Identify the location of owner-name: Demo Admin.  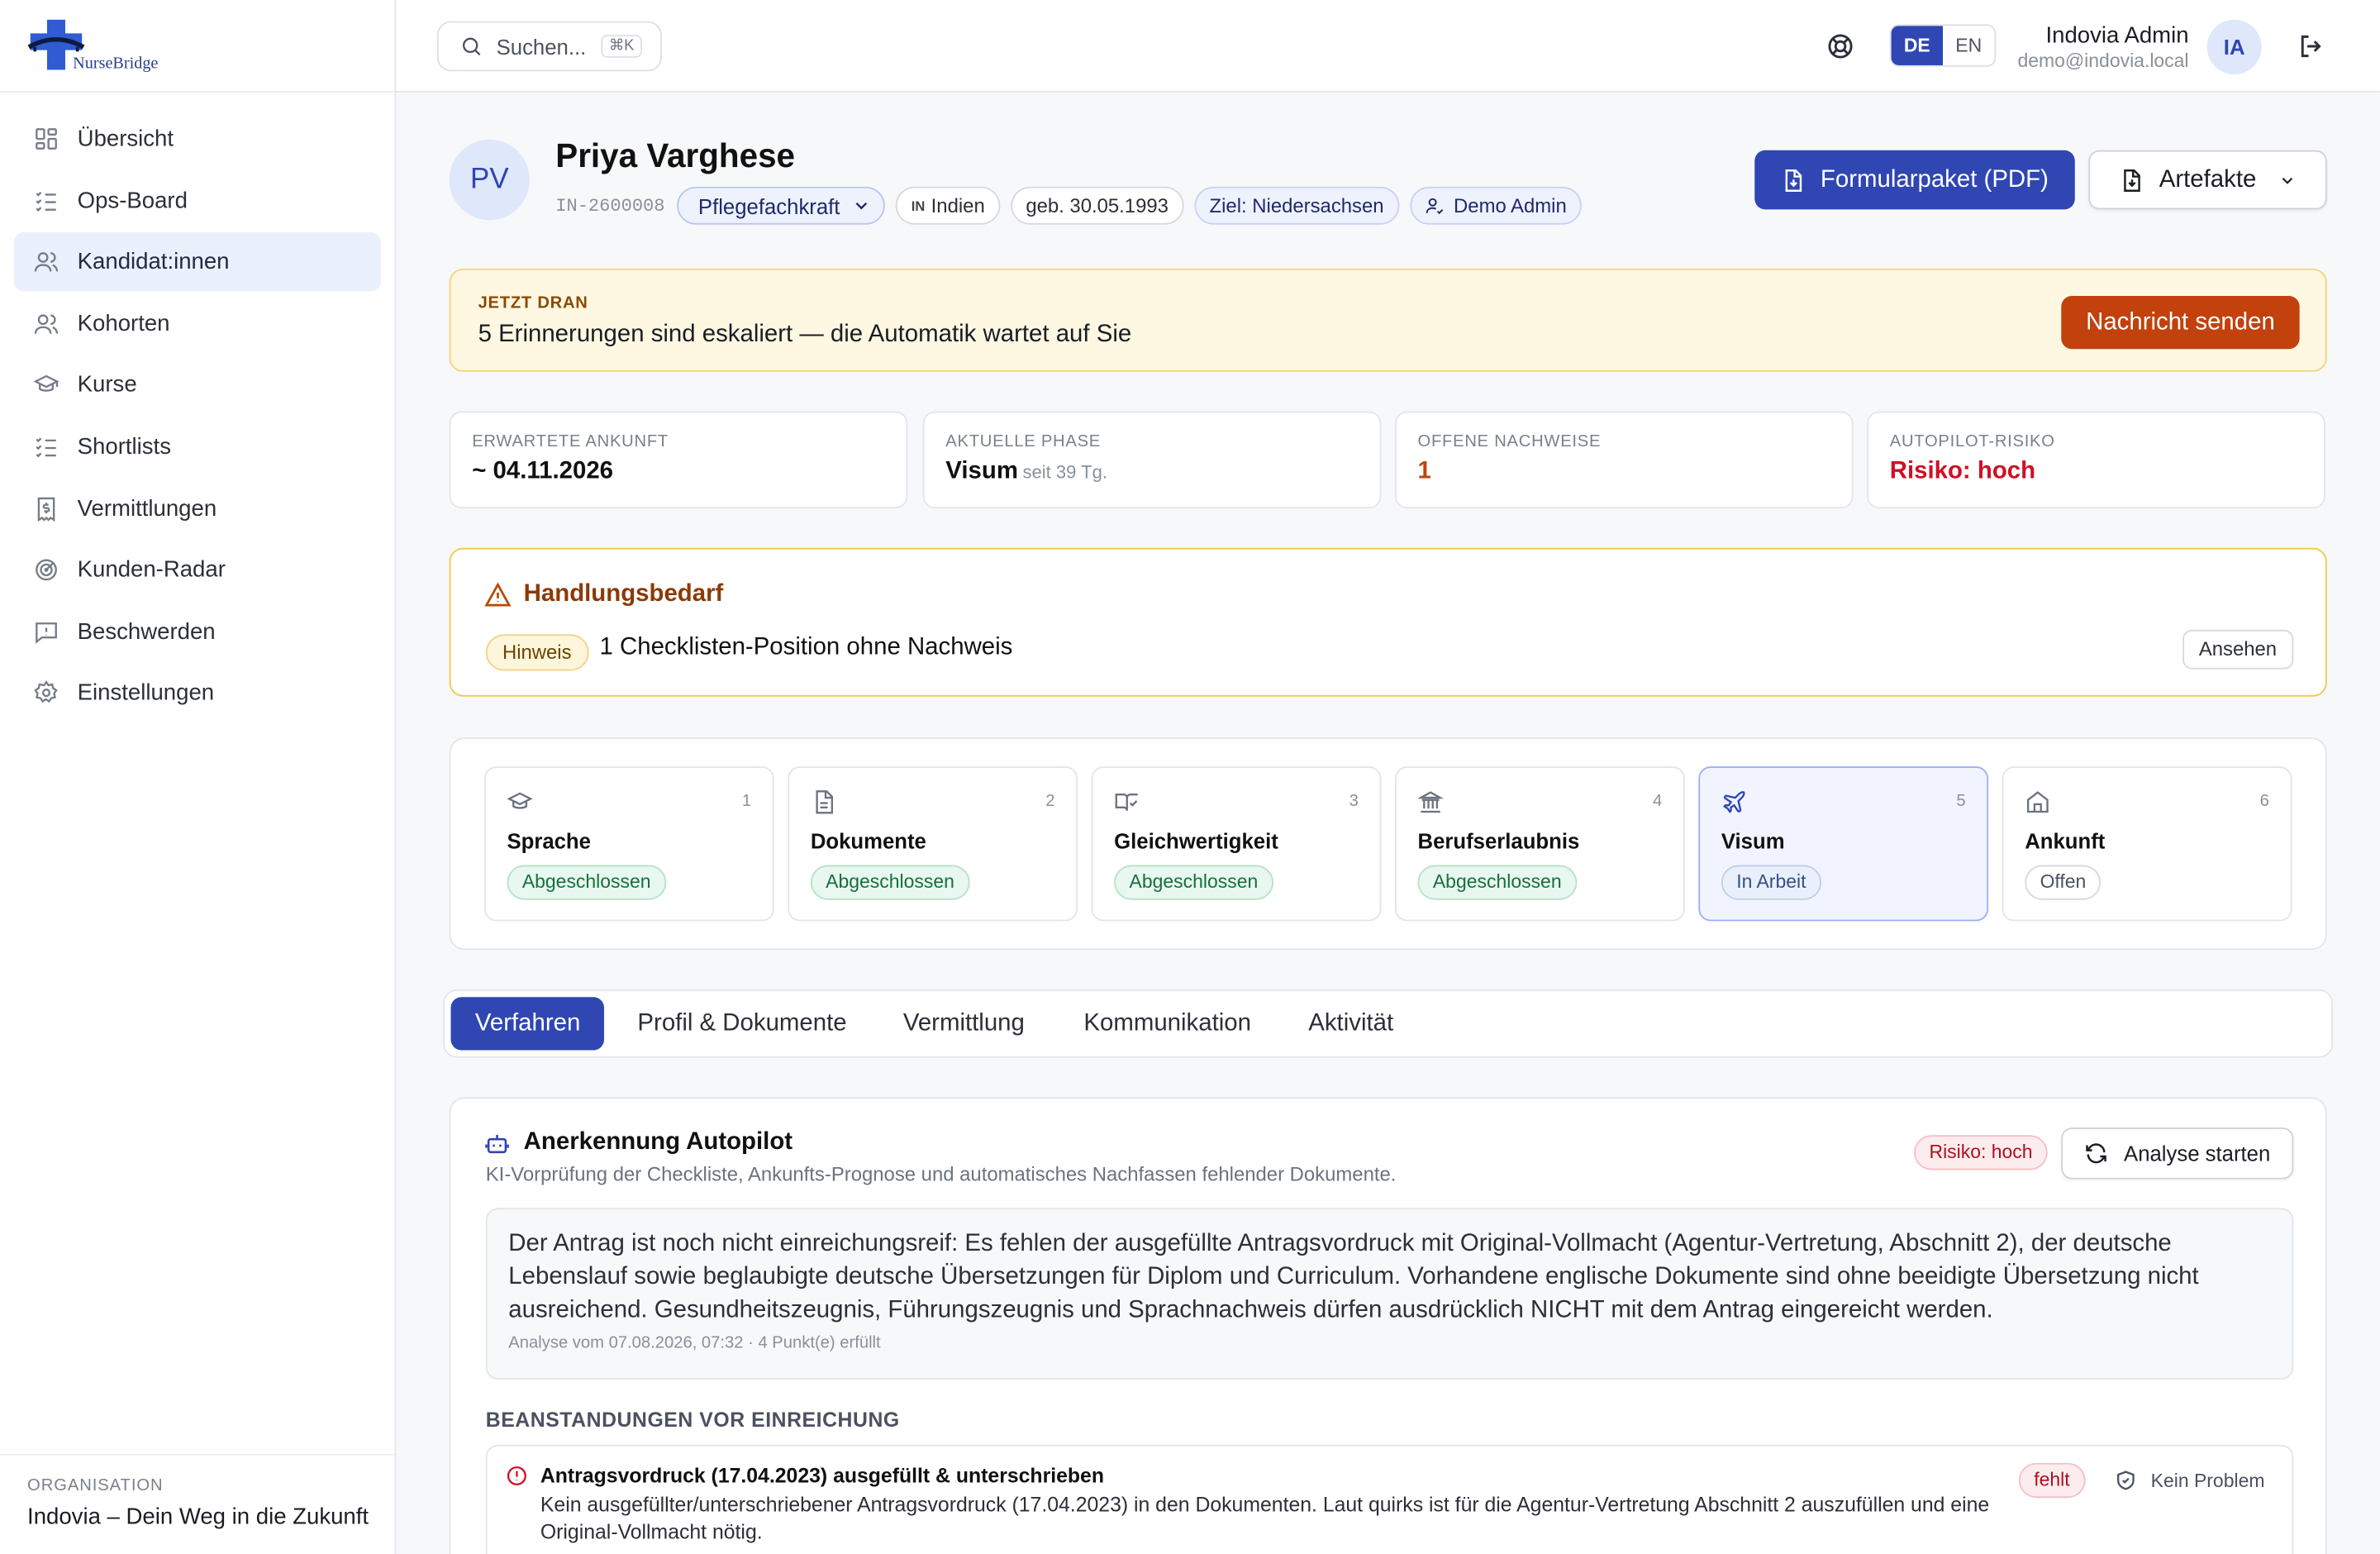
(1510, 205).